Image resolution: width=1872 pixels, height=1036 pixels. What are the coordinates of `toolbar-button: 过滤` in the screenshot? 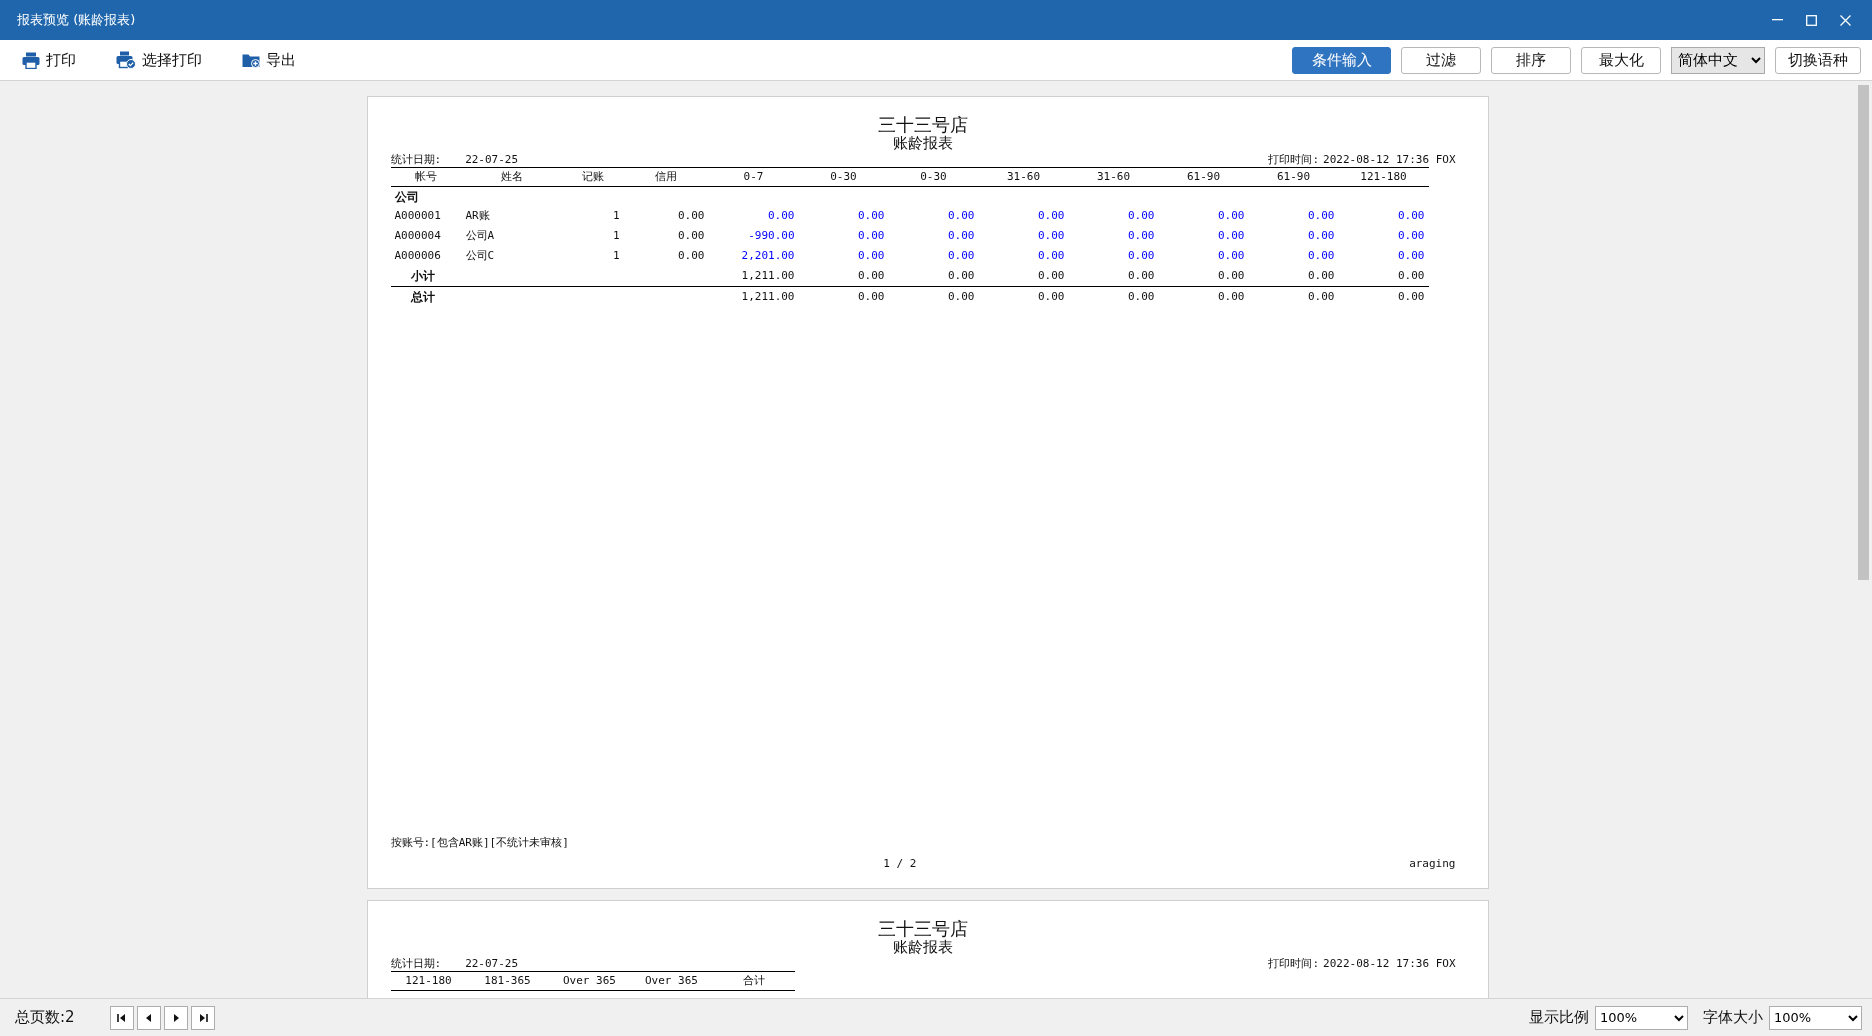 It's located at (1441, 60).